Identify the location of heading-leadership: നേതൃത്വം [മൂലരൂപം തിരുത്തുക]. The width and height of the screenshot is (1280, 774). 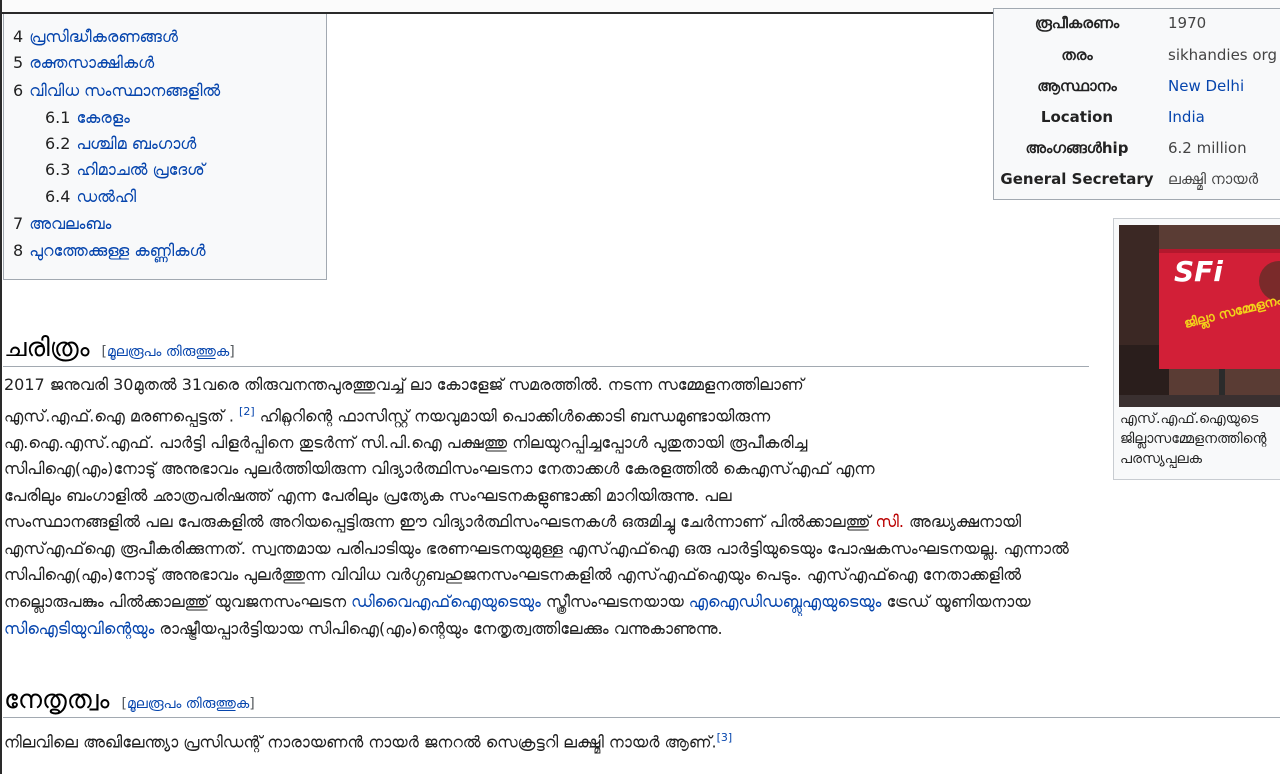
(129, 700).